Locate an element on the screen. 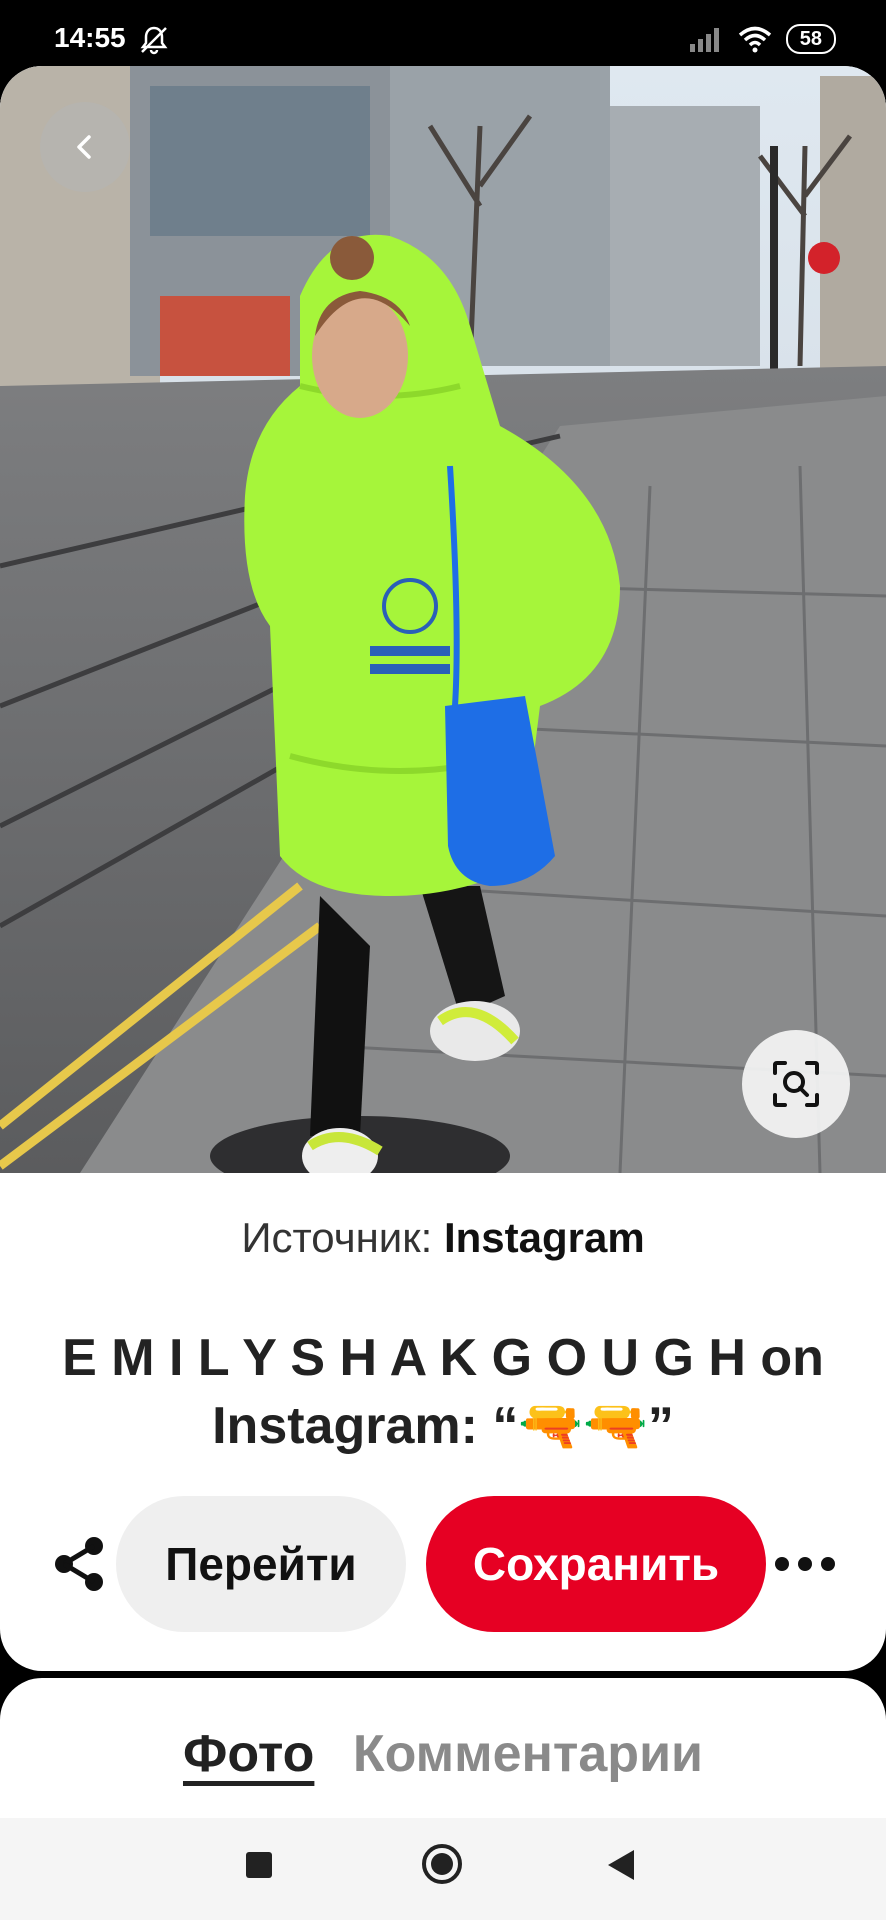 The width and height of the screenshot is (886, 1920). share-icon is located at coordinates (80, 1564).